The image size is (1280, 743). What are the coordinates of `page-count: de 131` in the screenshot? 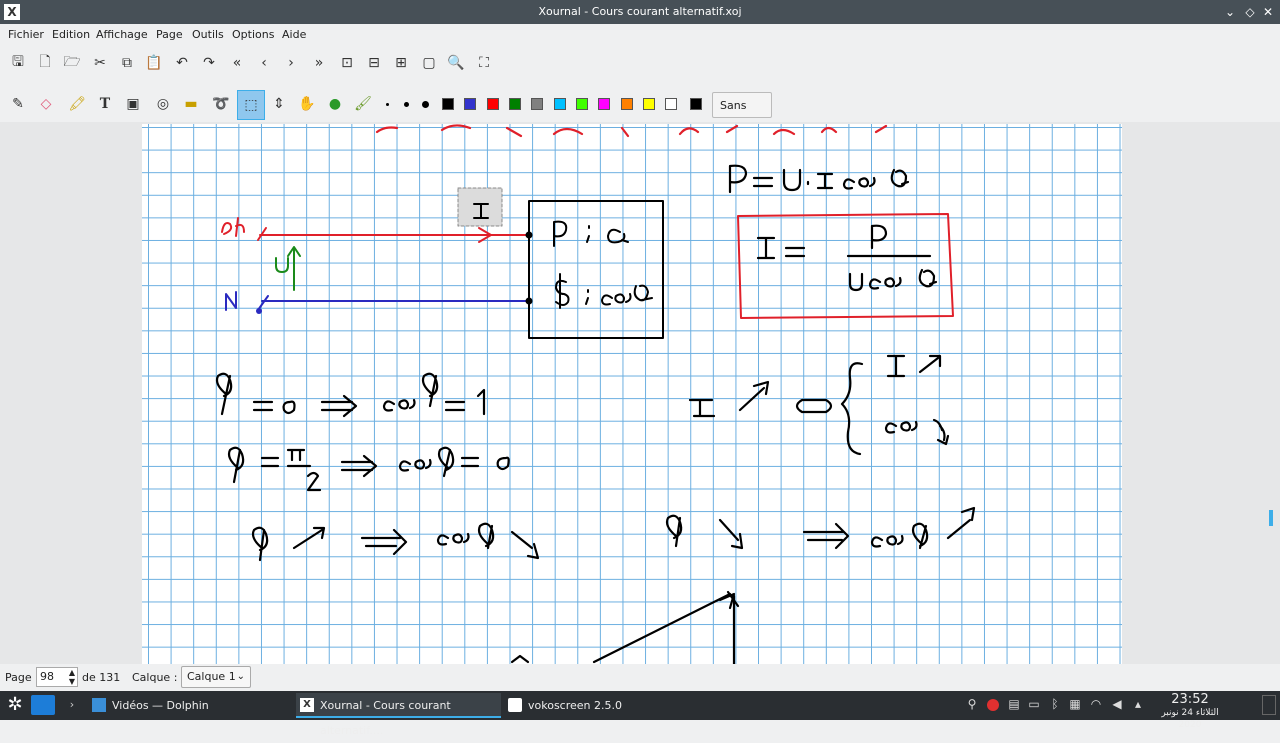 It's located at (101, 677).